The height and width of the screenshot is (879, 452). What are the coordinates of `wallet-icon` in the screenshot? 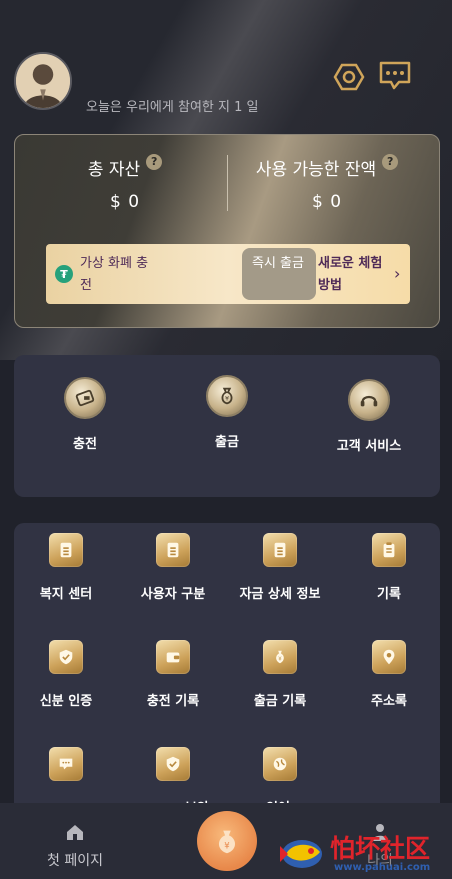 It's located at (173, 657).